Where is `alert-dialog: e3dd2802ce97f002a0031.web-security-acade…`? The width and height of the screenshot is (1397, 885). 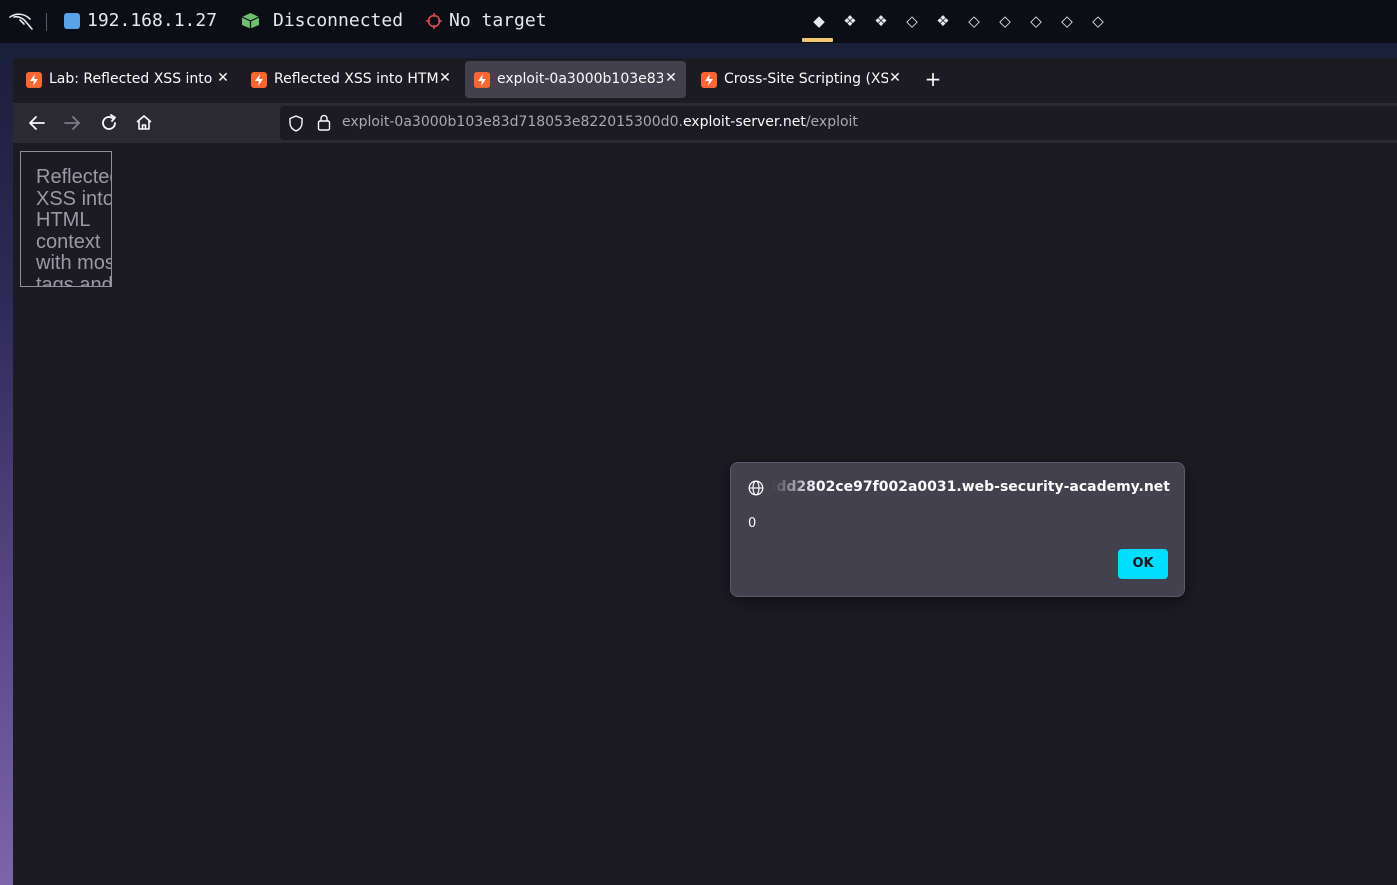
alert-dialog: e3dd2802ce97f002a0031.web-security-acade… is located at coordinates (957, 529).